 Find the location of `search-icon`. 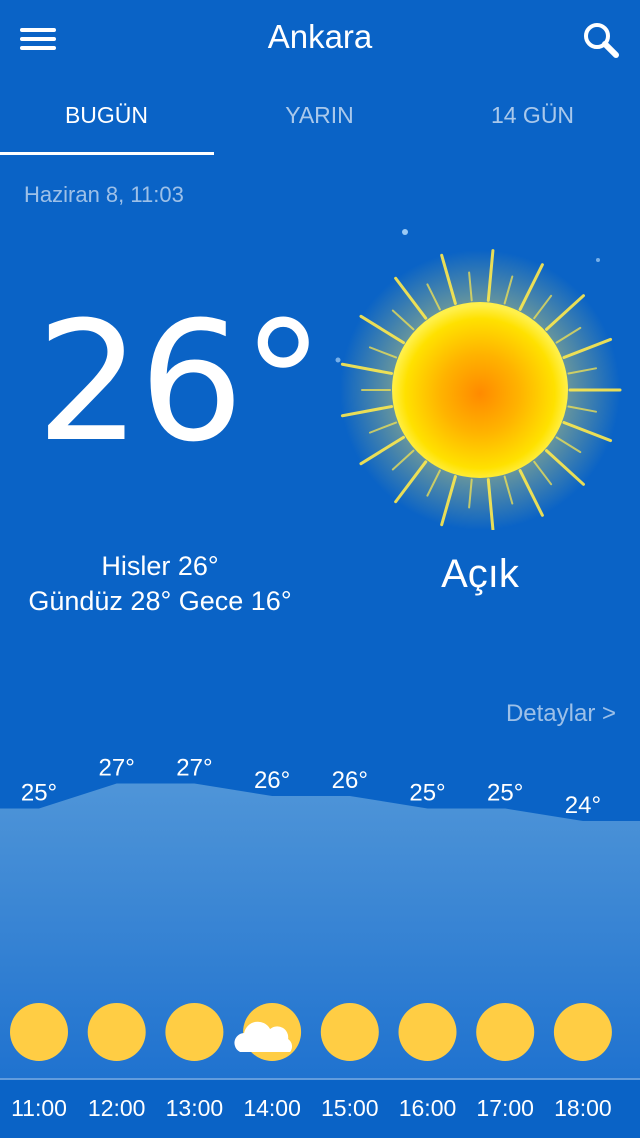

search-icon is located at coordinates (601, 40).